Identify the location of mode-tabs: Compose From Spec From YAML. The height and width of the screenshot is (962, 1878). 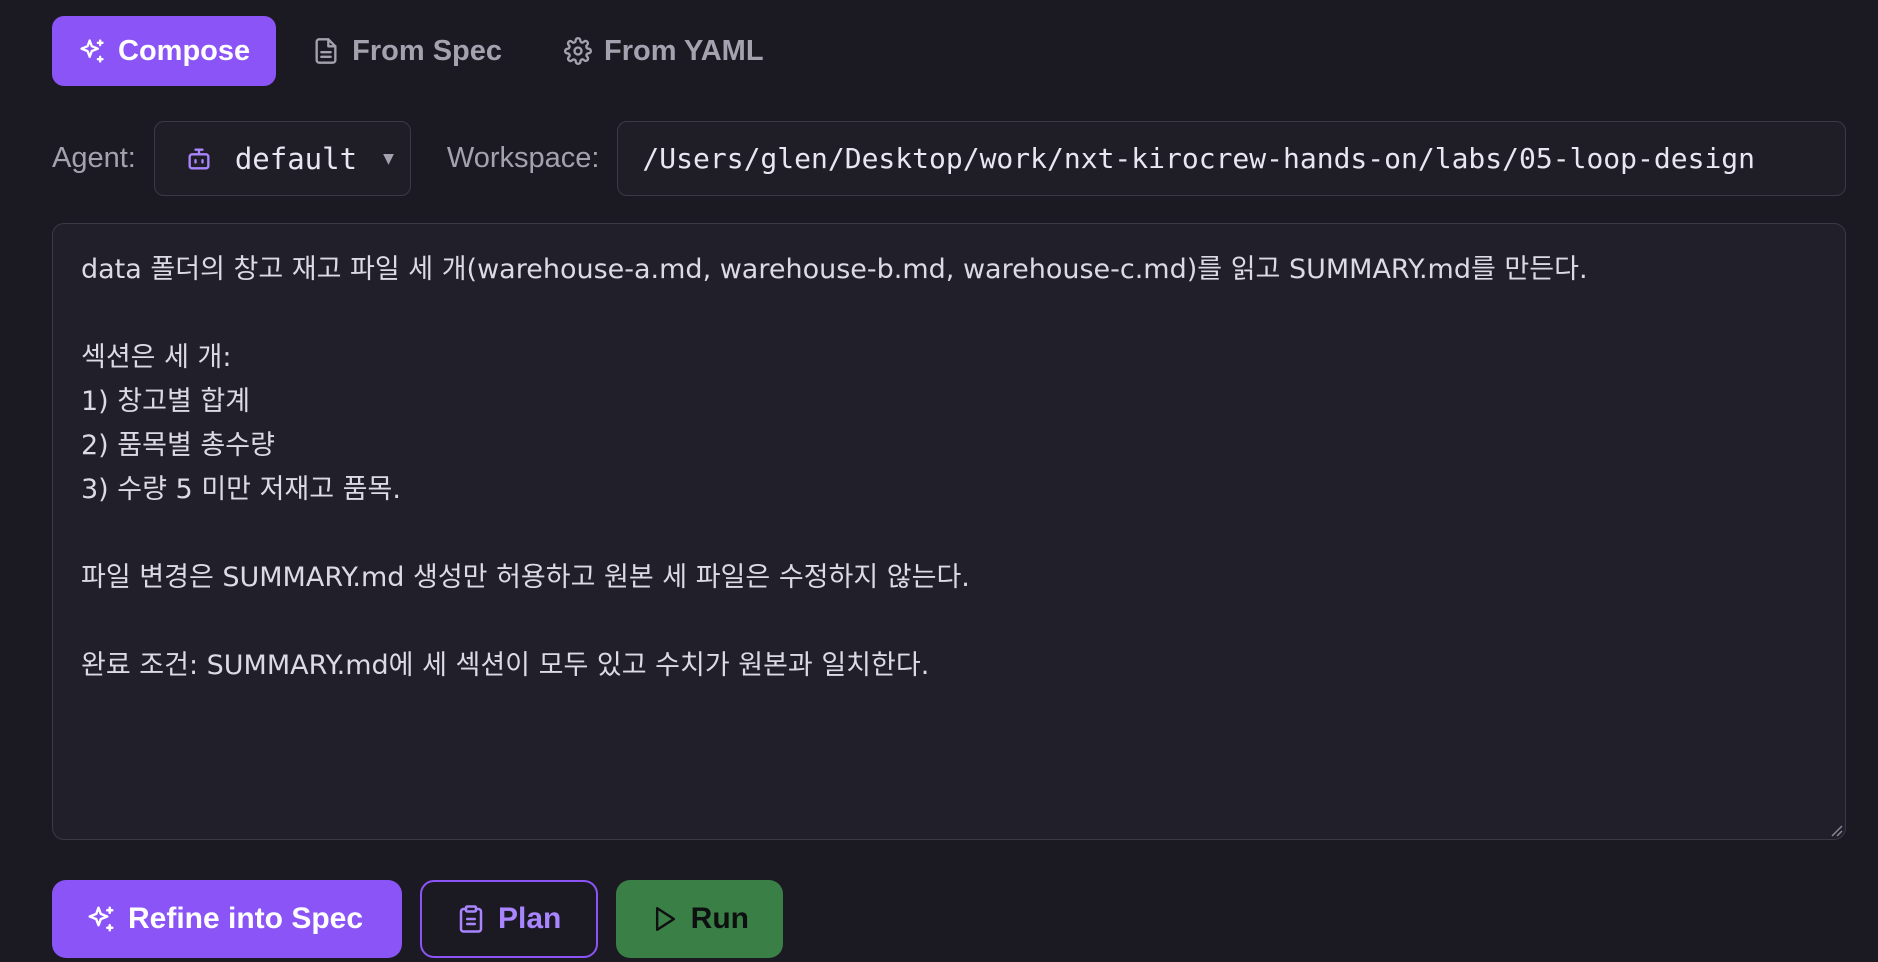
(426, 51).